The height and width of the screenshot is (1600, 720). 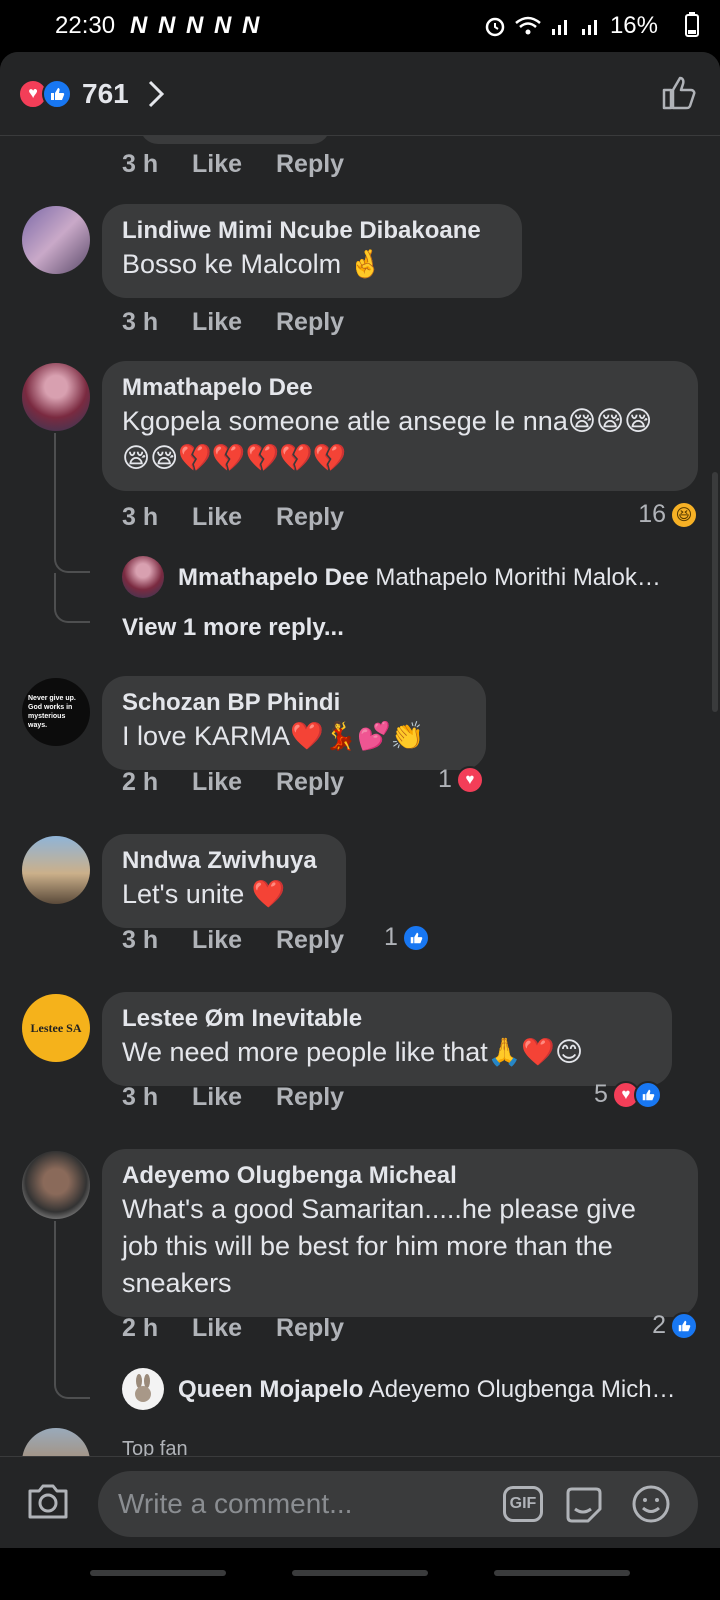 What do you see at coordinates (48, 1501) in the screenshot?
I see `camera-icon` at bounding box center [48, 1501].